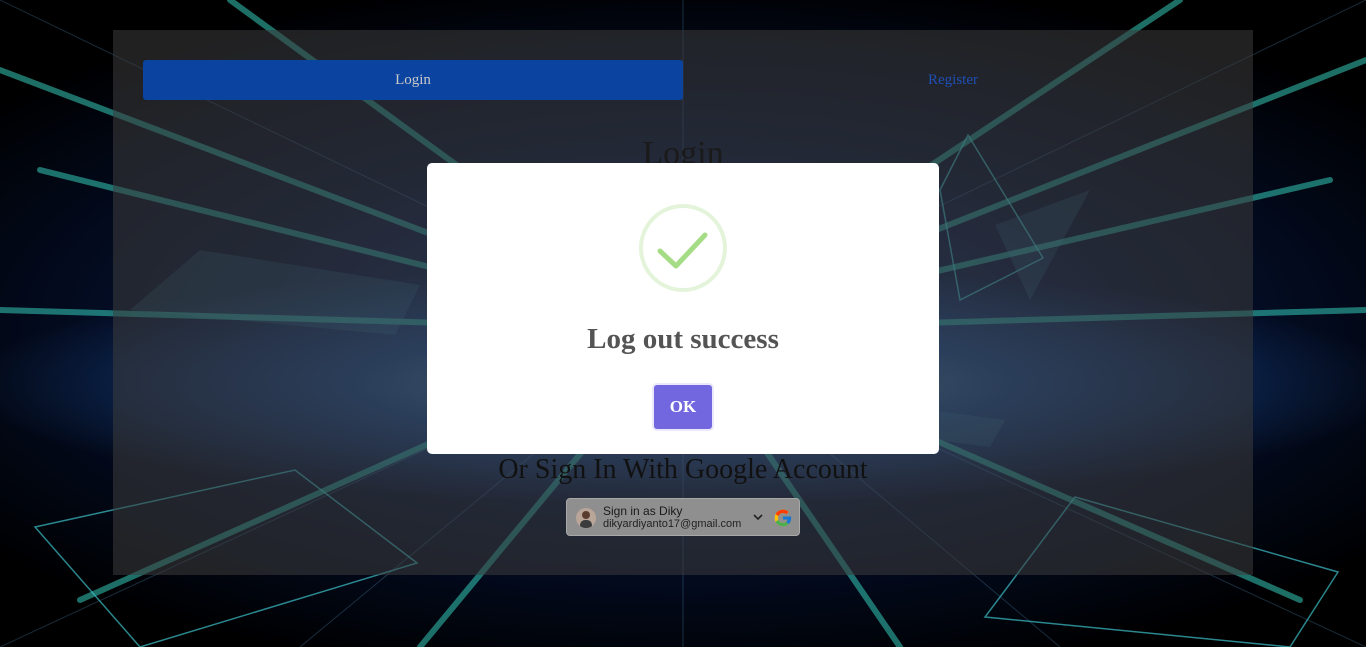  Describe the element at coordinates (683, 248) in the screenshot. I see `success-check-icon` at that location.